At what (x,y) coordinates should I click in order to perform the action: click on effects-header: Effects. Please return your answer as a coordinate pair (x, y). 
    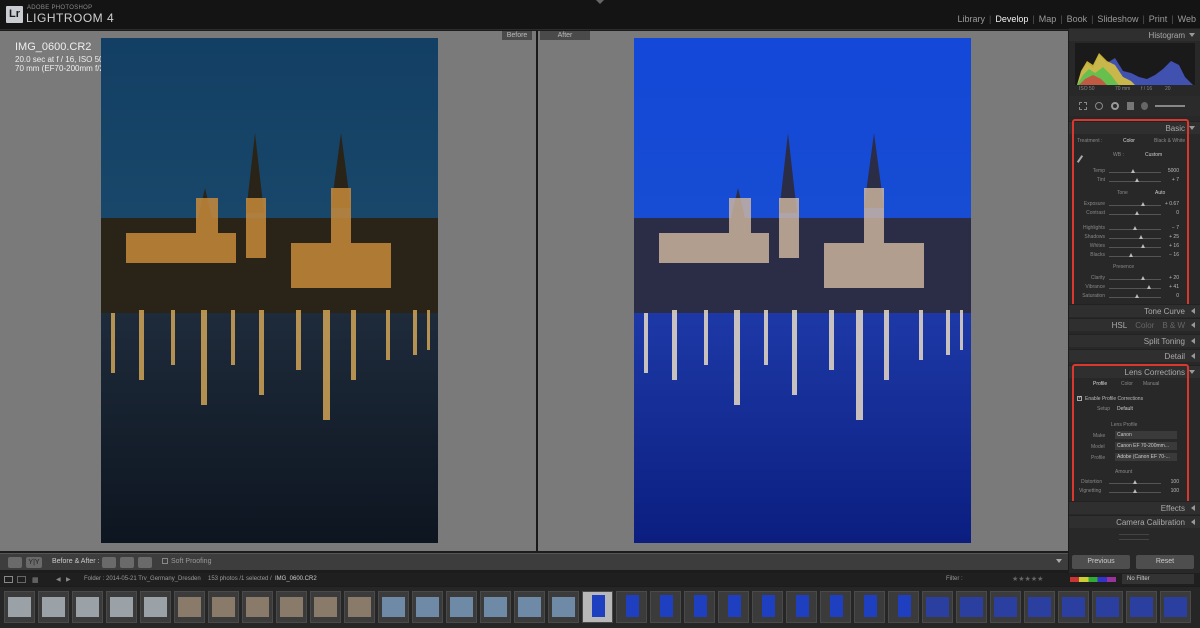
    Looking at the image, I should click on (1134, 507).